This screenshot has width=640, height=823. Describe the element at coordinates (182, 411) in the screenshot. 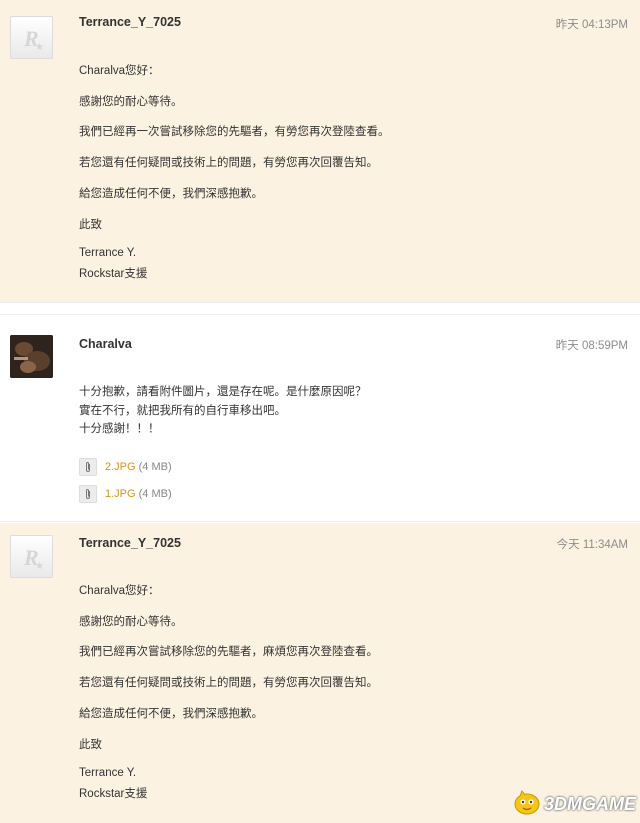

I see `message-line: 實在不行，就把我所有的自行車移出吧。` at that location.